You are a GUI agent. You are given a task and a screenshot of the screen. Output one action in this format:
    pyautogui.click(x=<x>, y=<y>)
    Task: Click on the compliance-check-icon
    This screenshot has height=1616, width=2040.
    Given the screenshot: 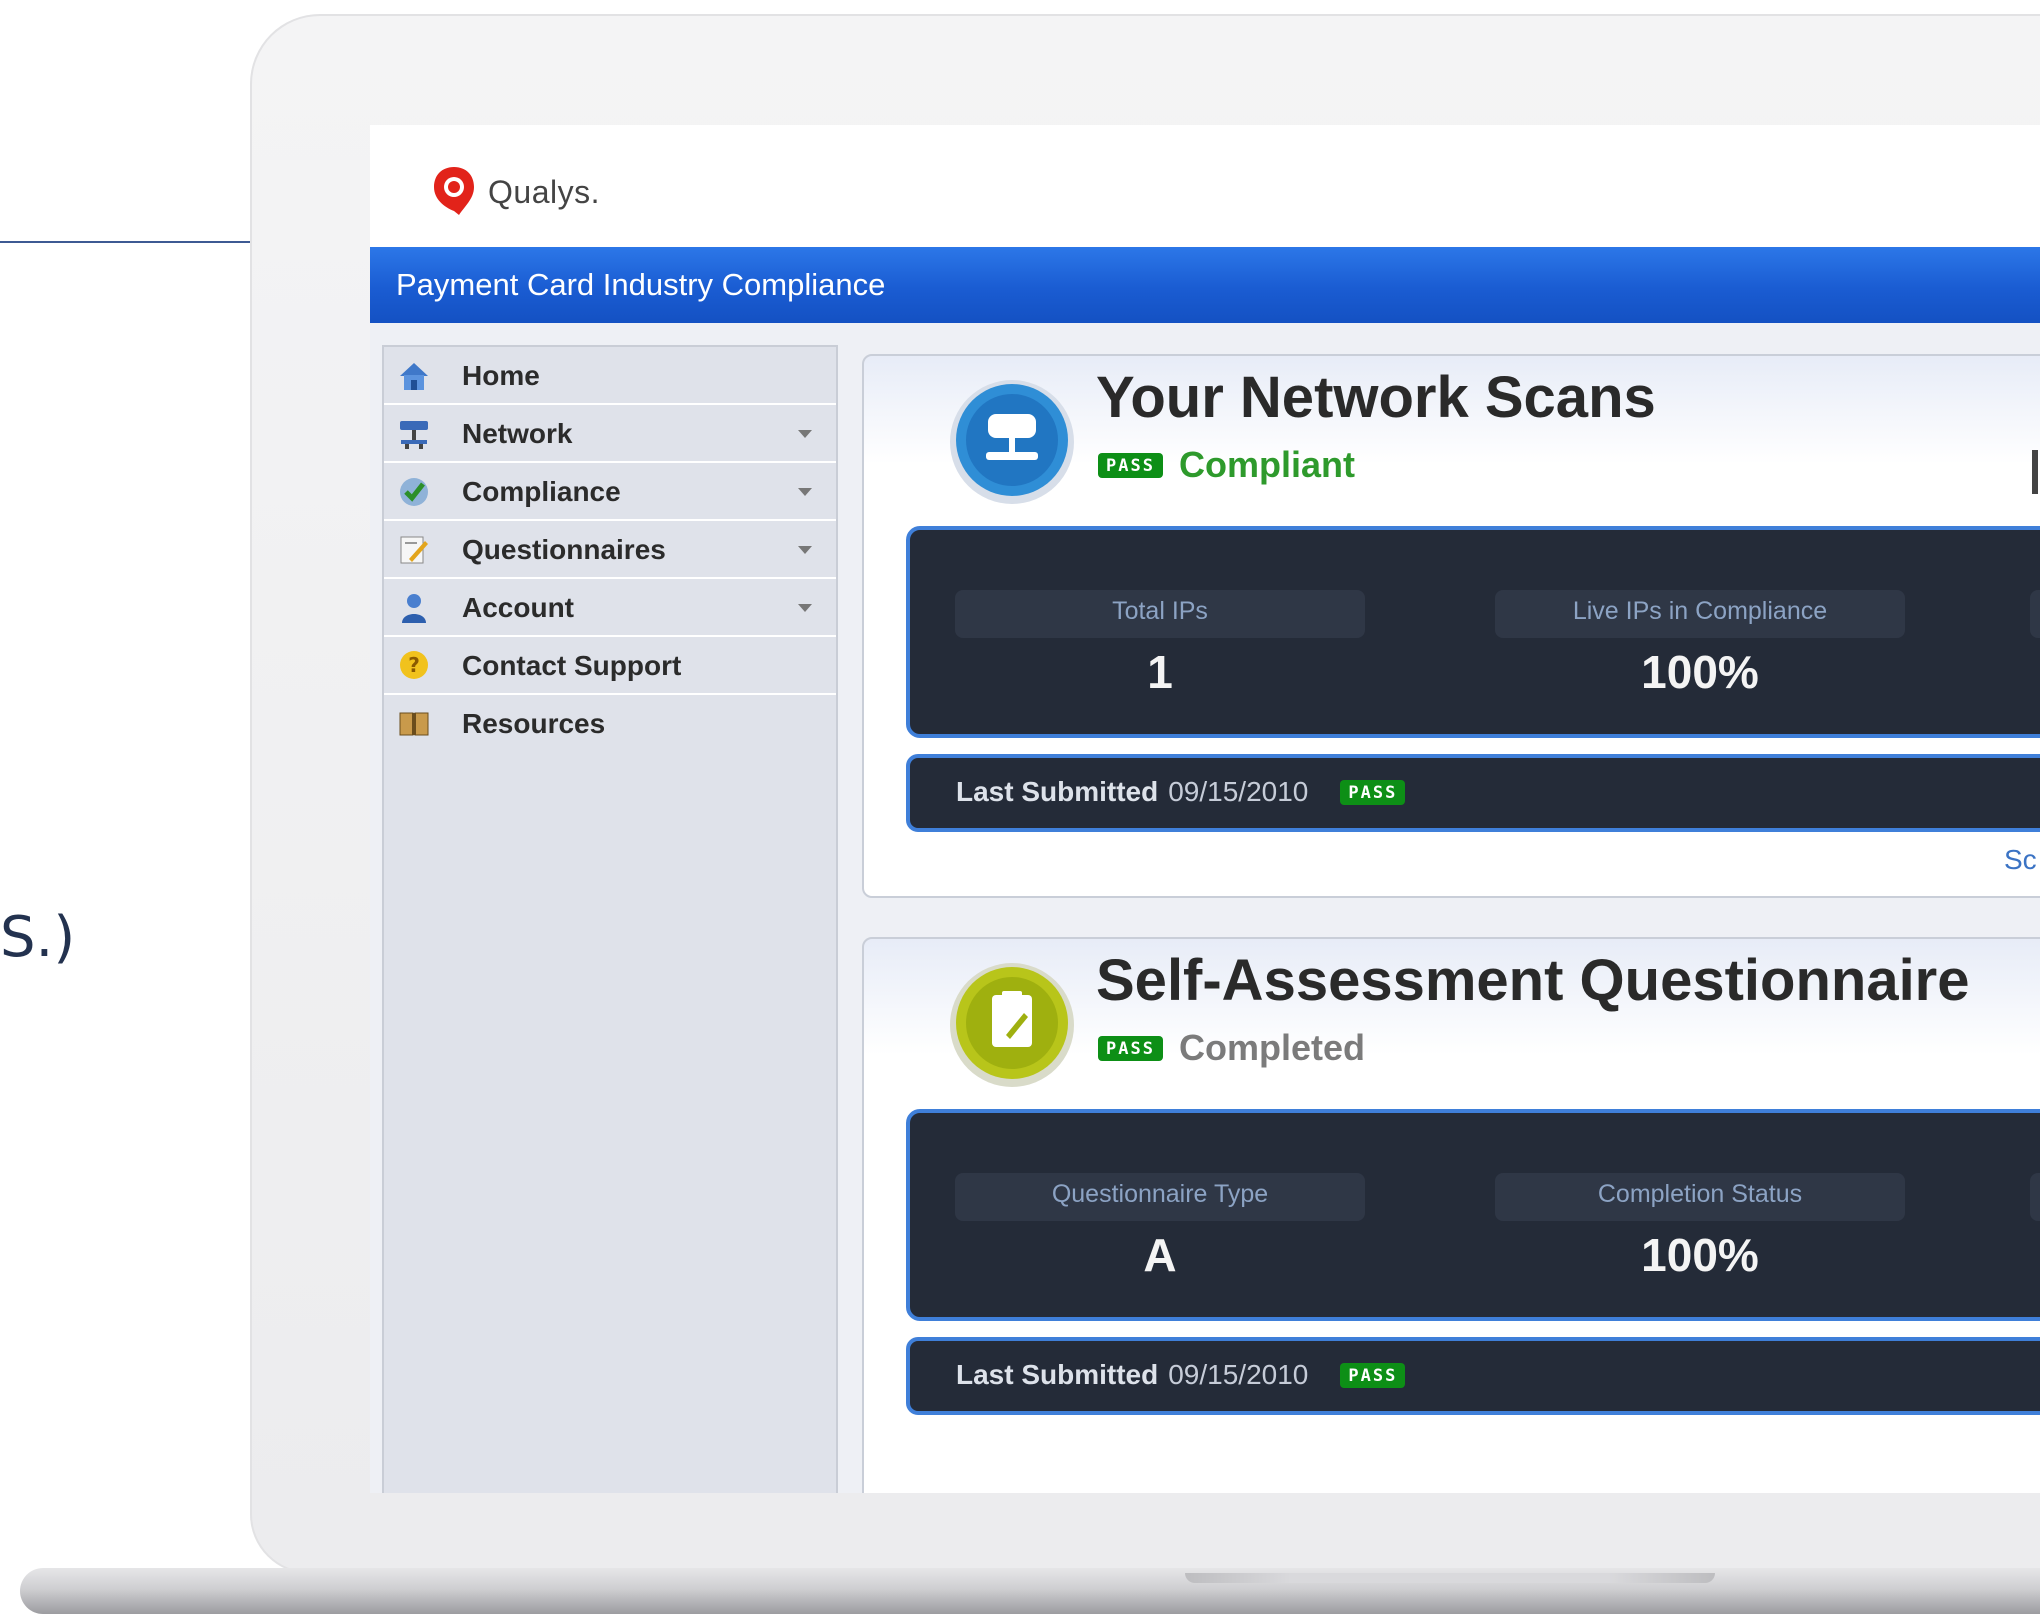 What is the action you would take?
    pyautogui.click(x=414, y=492)
    